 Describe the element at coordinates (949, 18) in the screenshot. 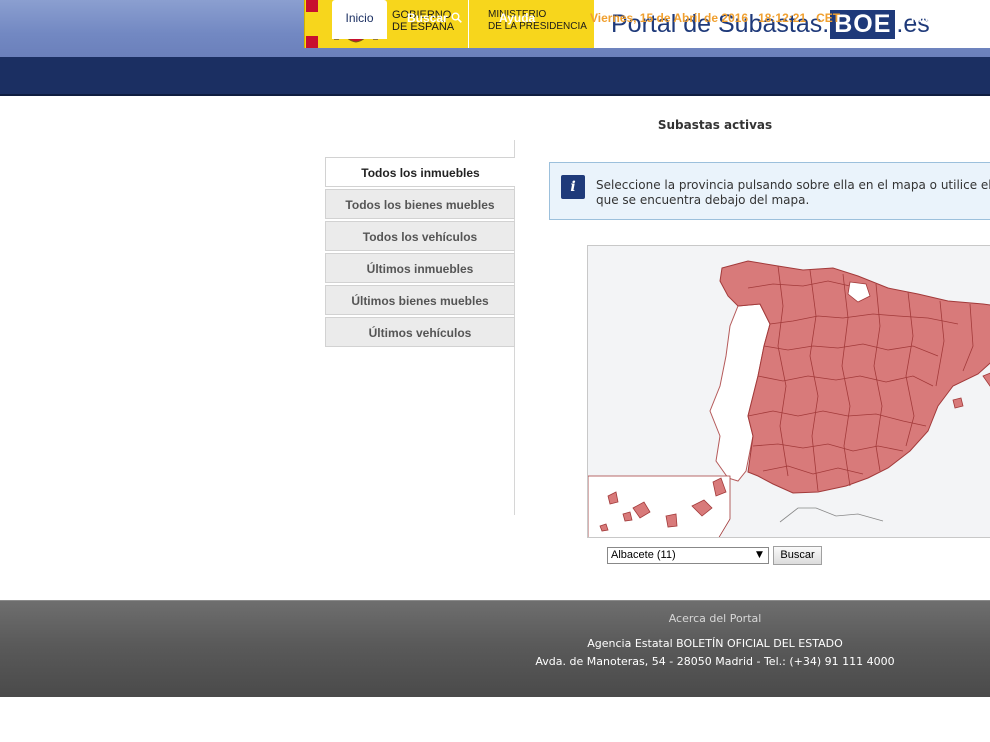

I see `login-link: Iniciar sesión` at that location.